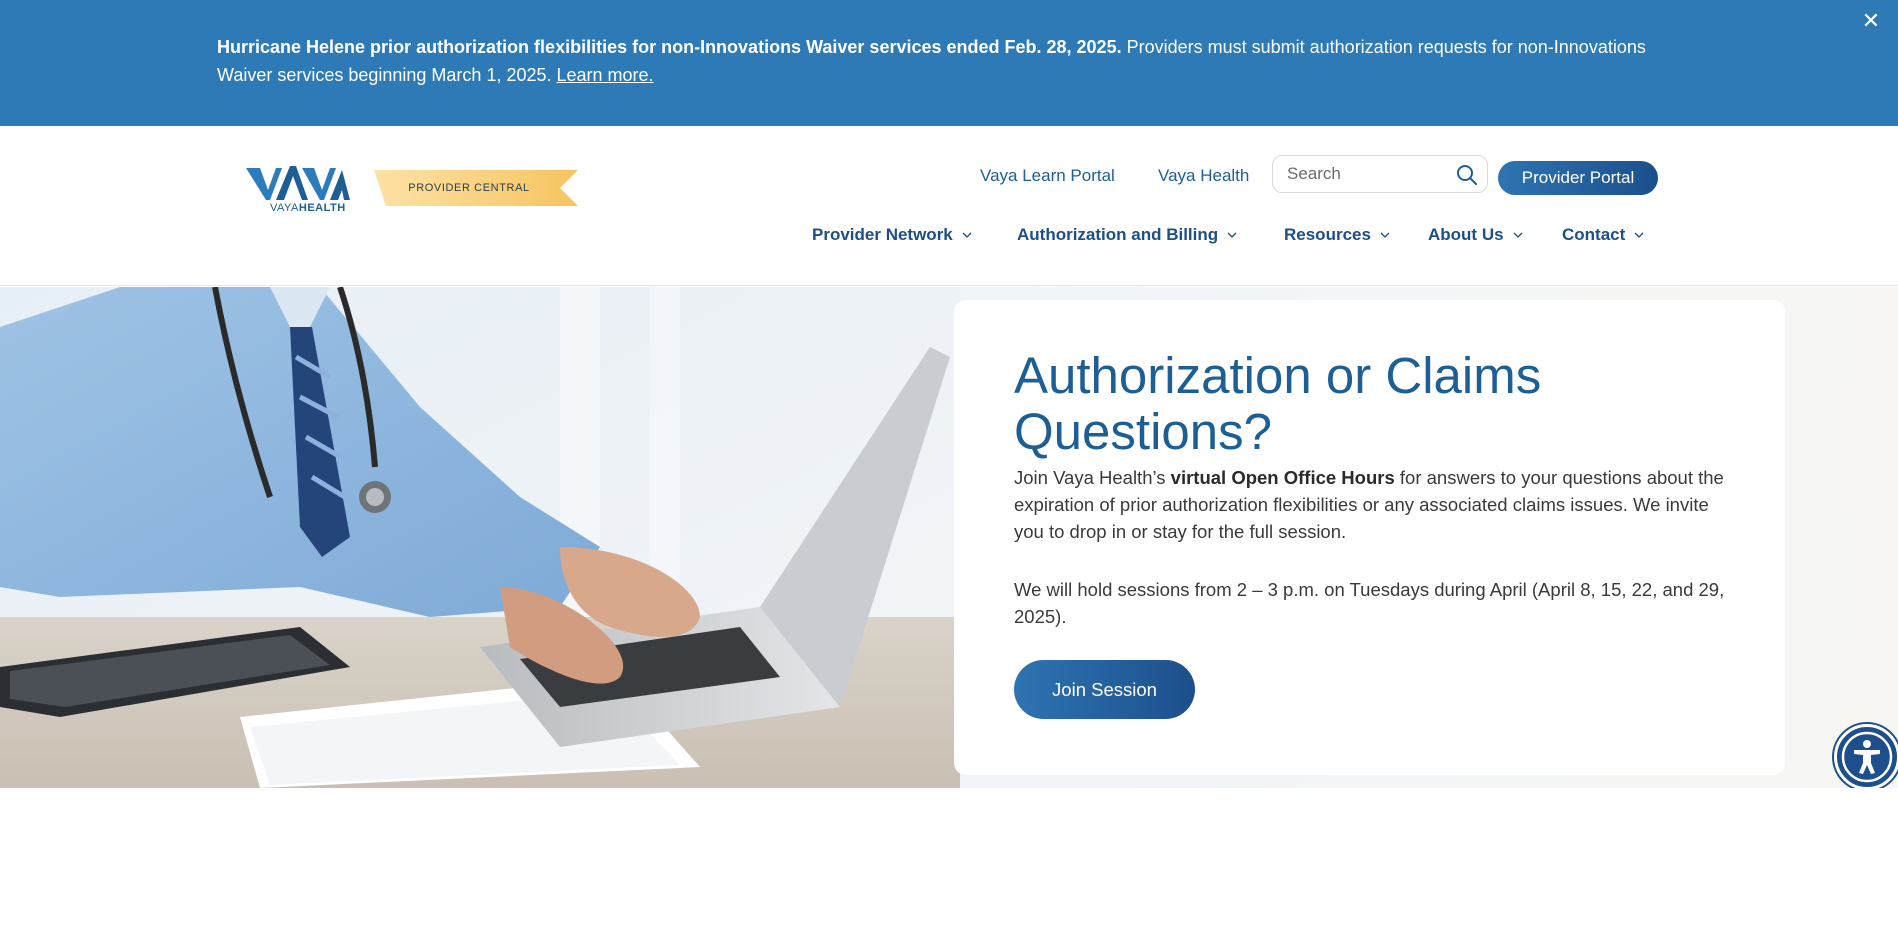 Image resolution: width=1898 pixels, height=935 pixels. Describe the element at coordinates (1047, 176) in the screenshot. I see `vaya-learn-portal-link: Vaya Learn Portal` at that location.